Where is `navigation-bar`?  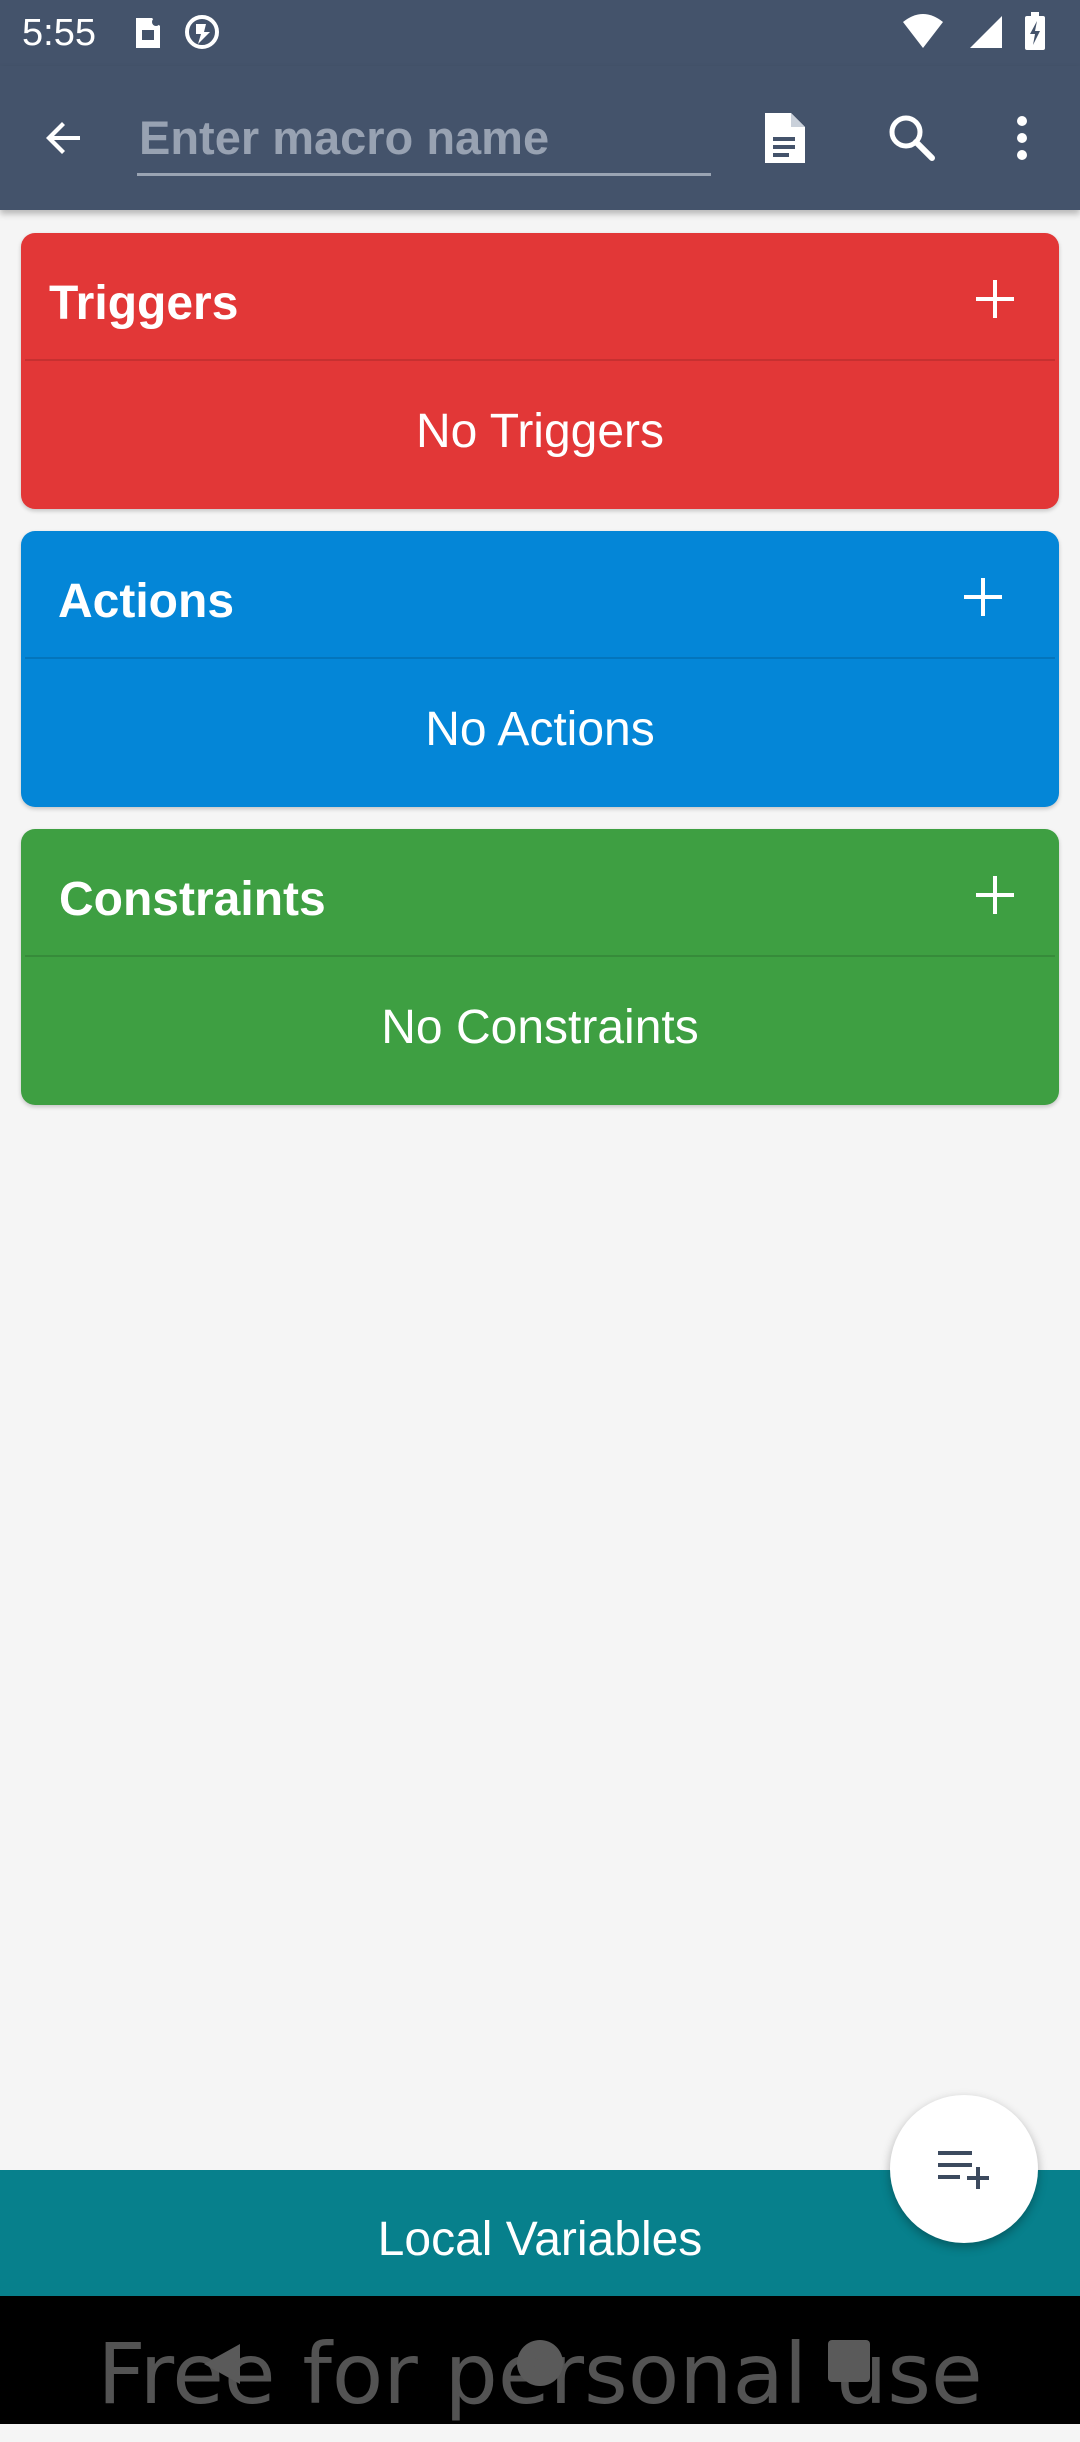 navigation-bar is located at coordinates (540, 2360).